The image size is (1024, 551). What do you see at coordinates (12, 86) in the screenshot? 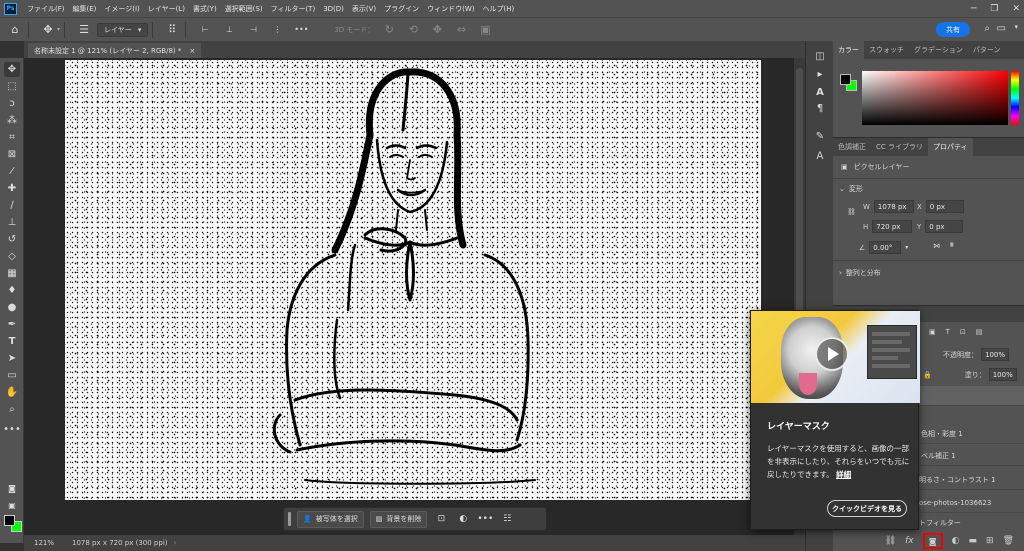
I see `marquee-tool-icon: ⬚` at bounding box center [12, 86].